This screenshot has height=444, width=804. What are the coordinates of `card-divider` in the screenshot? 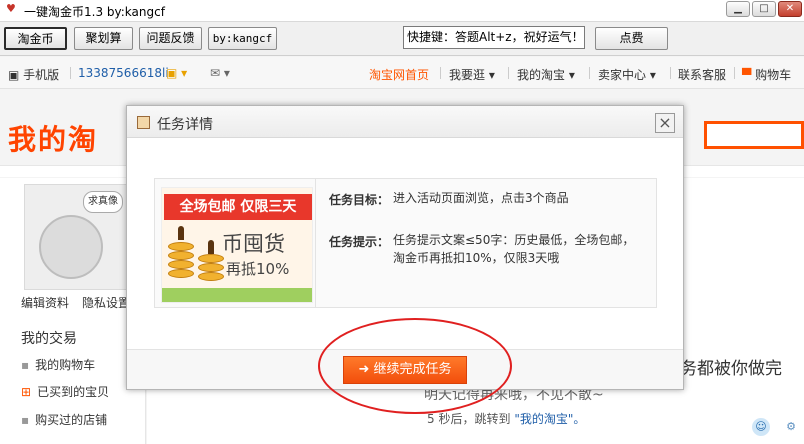 It's located at (315, 243).